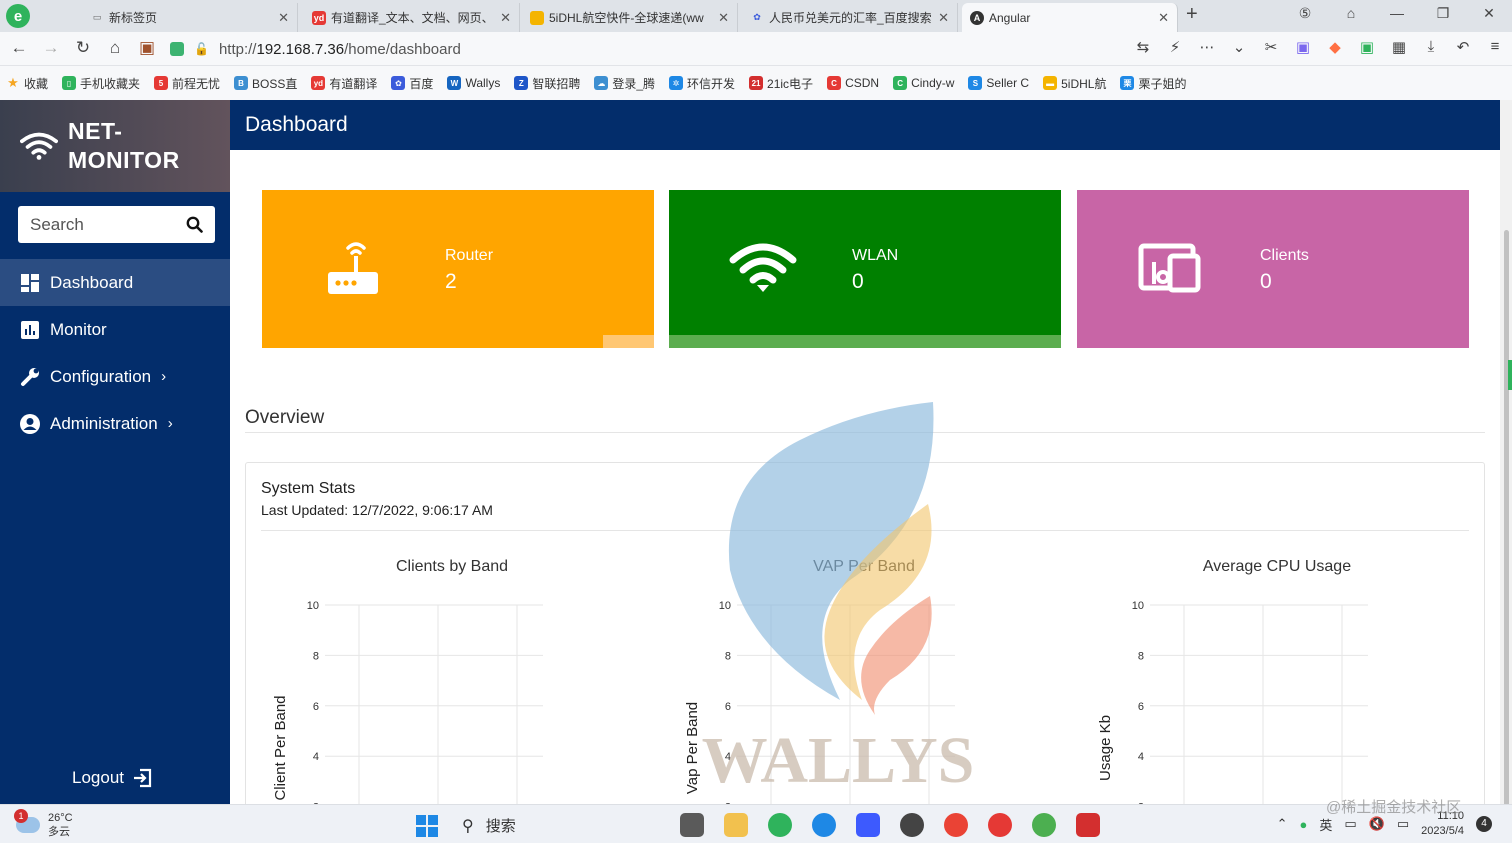  What do you see at coordinates (711, 83) in the screenshot?
I see `bookmark-label: 环信开发` at bounding box center [711, 83].